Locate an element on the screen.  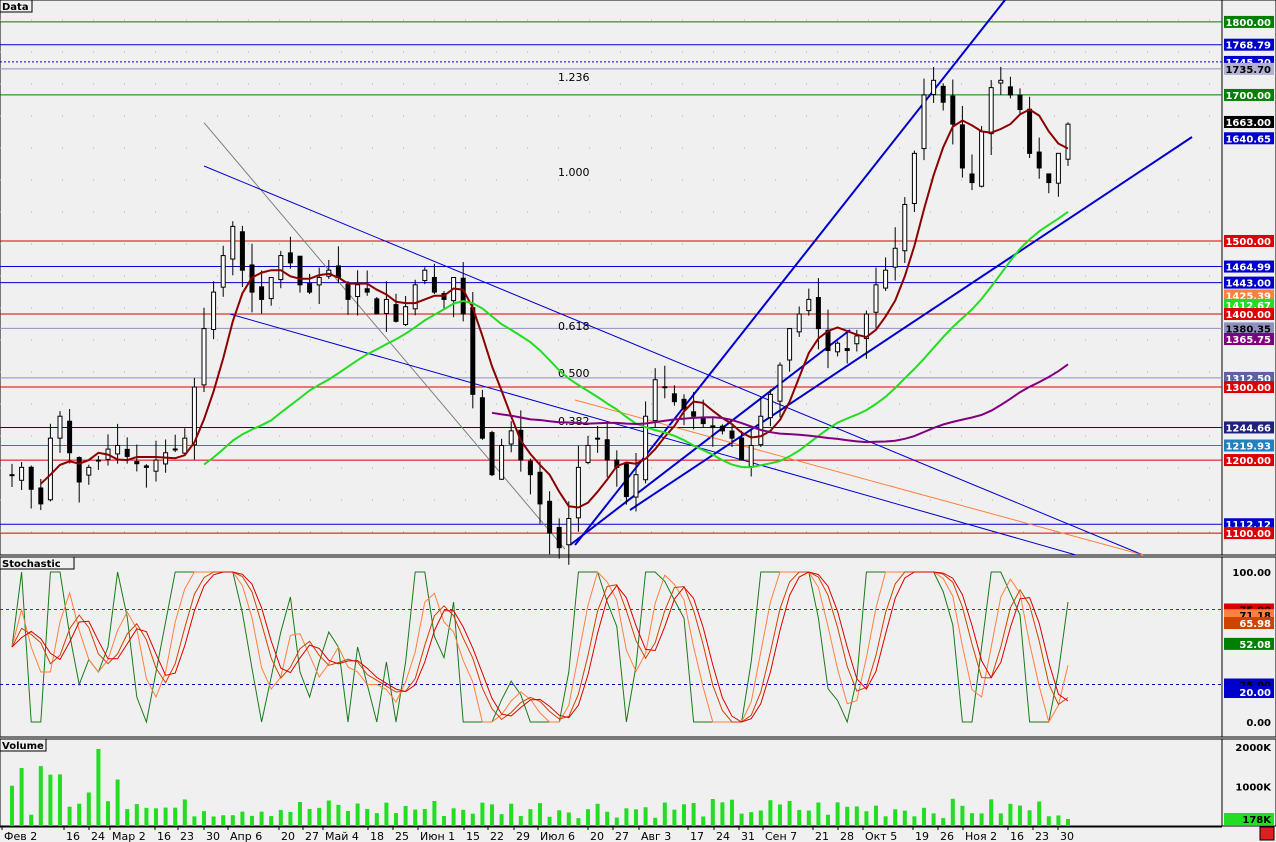
panel-label-stochastic: Stochastic is located at coordinates (31, 564).